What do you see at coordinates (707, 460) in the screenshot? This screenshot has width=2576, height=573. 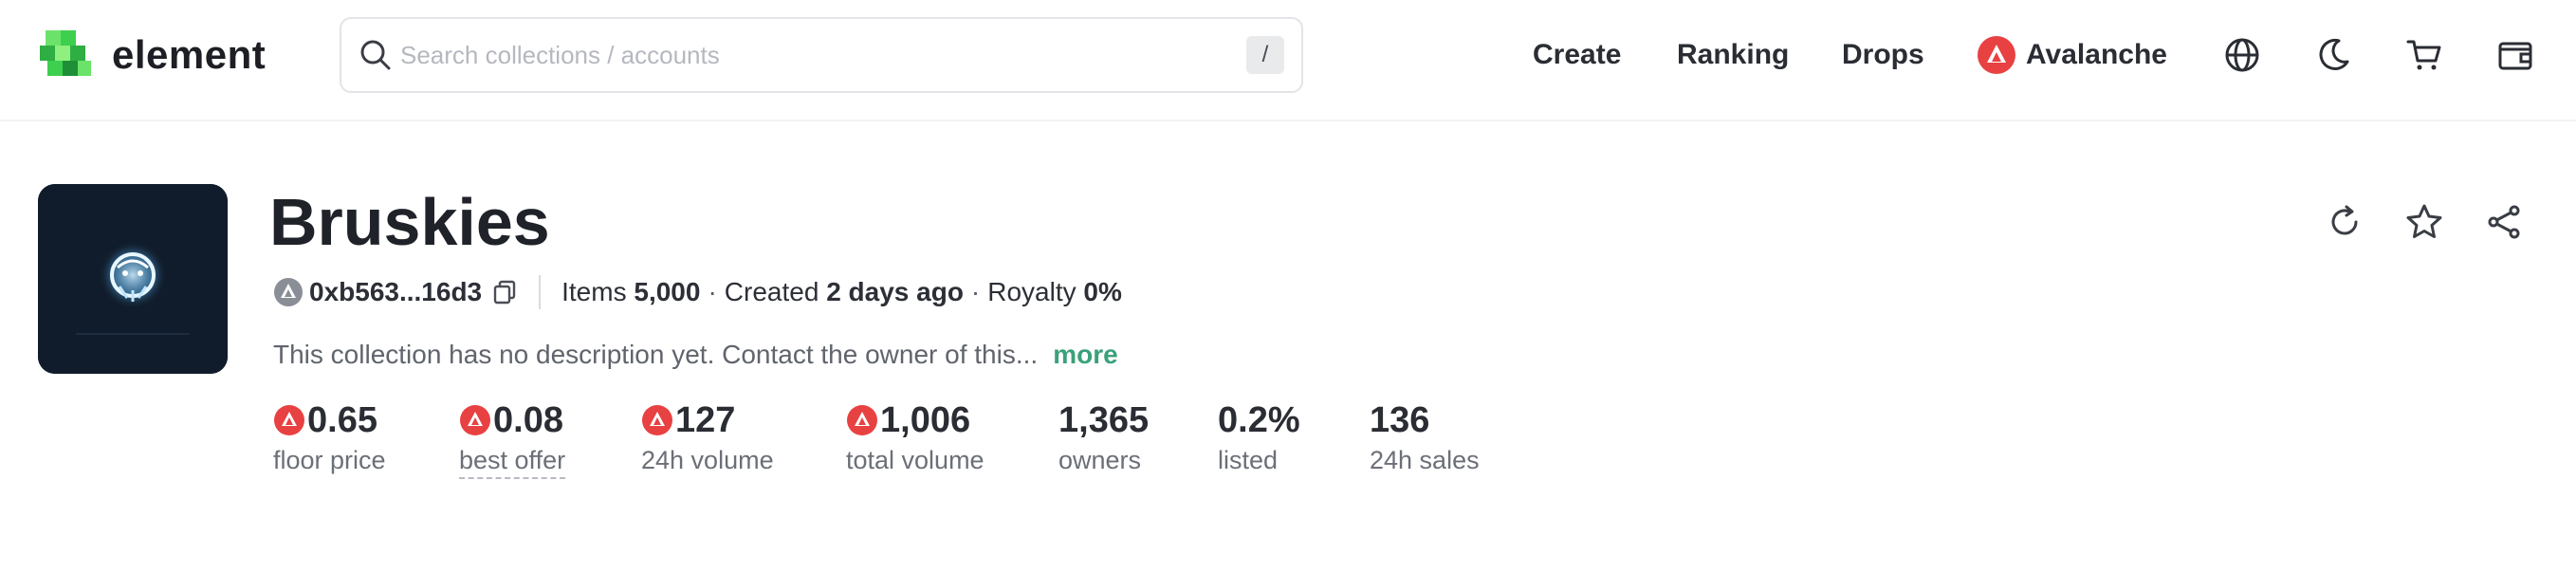 I see `stat-label: 24h volume` at bounding box center [707, 460].